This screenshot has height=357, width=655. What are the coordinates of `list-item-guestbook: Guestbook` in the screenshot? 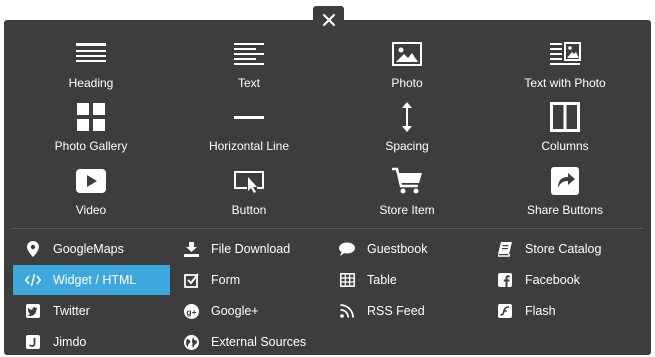 It's located at (405, 249).